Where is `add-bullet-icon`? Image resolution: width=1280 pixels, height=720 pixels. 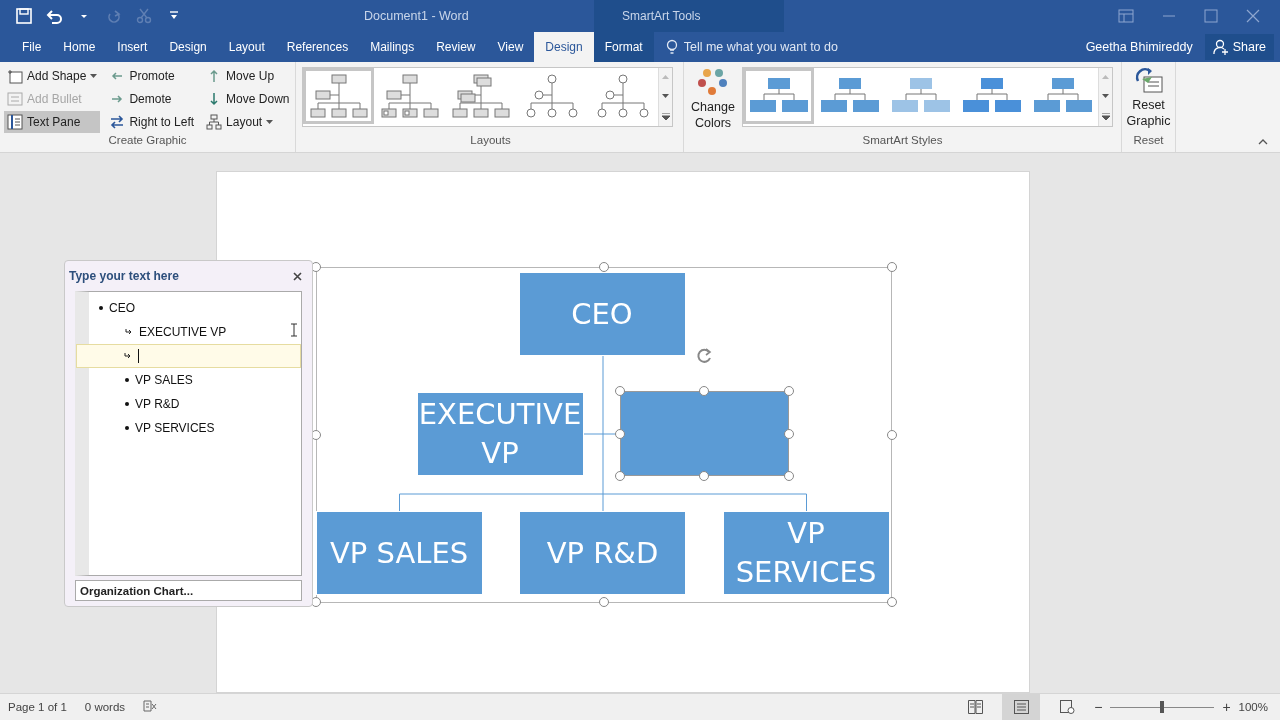 add-bullet-icon is located at coordinates (15, 99).